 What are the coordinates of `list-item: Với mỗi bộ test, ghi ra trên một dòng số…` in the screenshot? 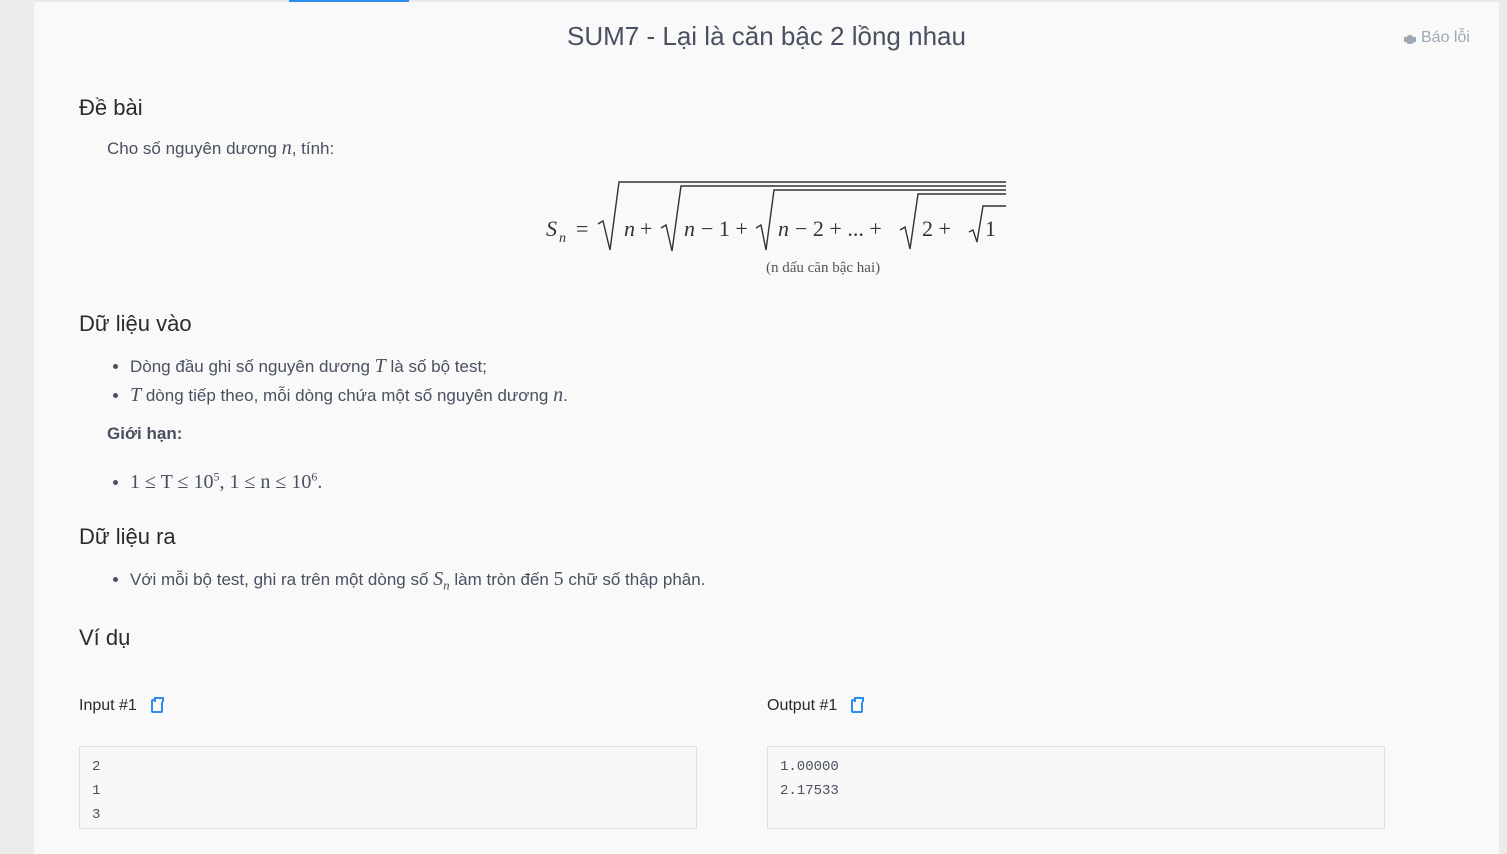 It's located at (417, 582).